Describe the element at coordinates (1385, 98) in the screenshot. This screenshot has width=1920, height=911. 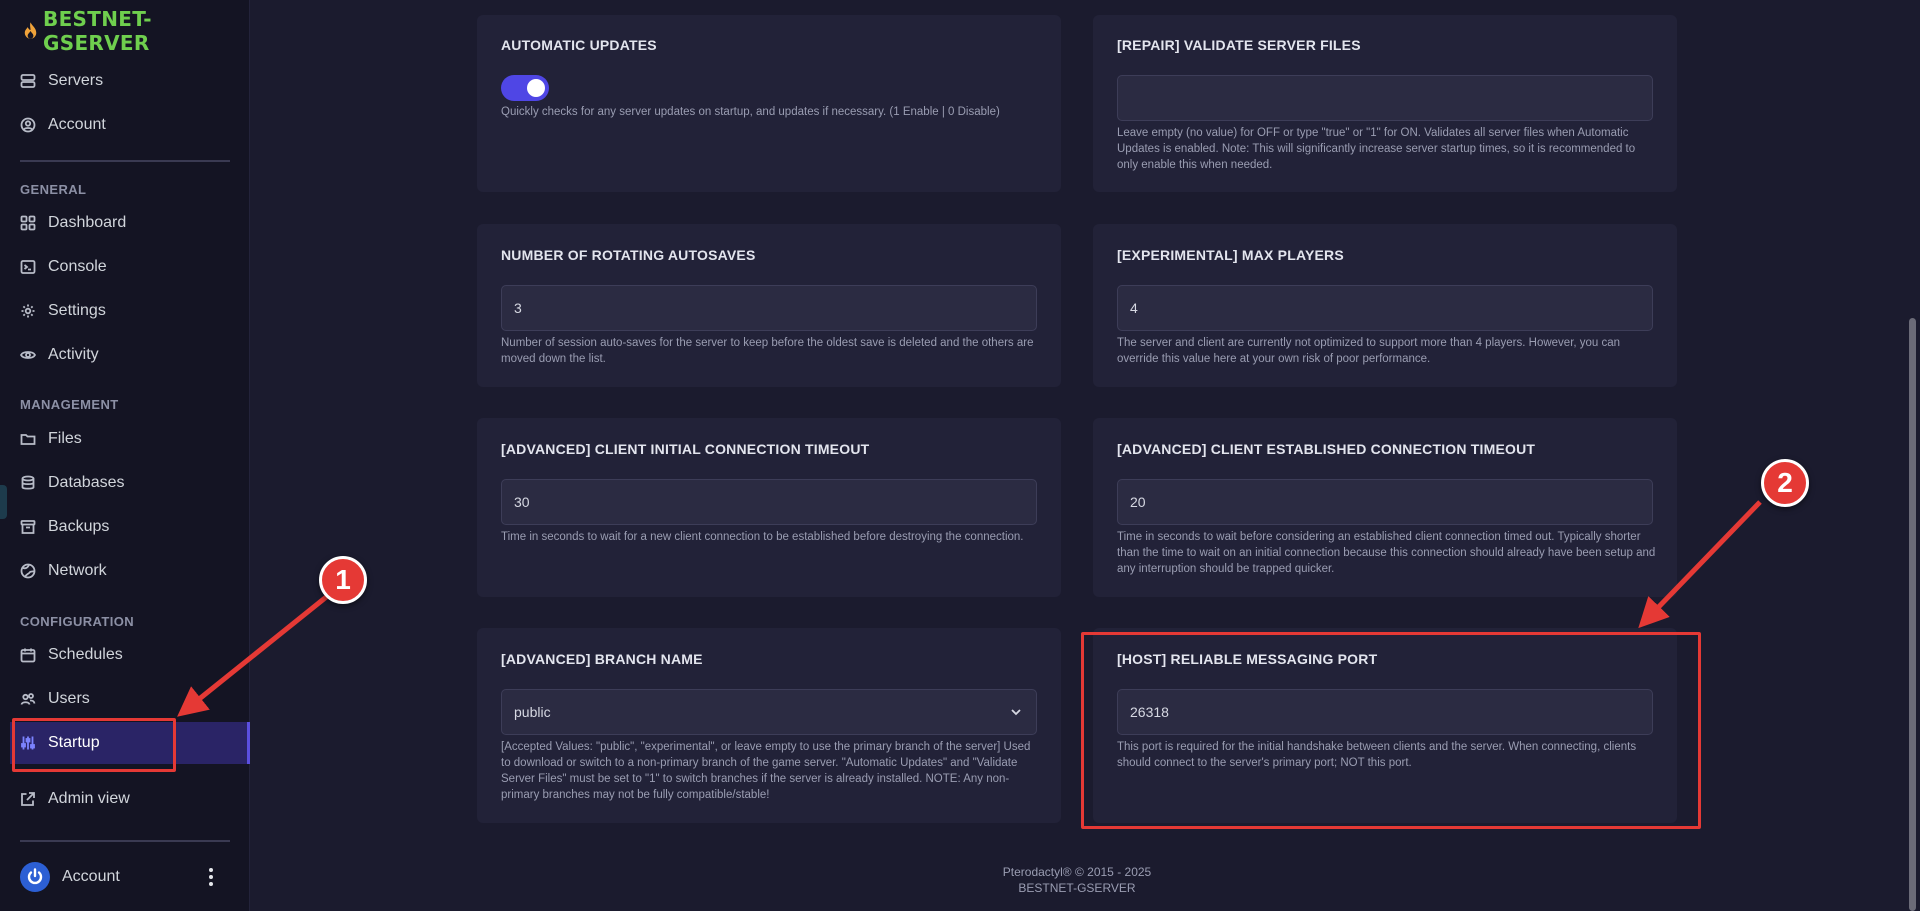
I see `validate-server-files-input` at that location.